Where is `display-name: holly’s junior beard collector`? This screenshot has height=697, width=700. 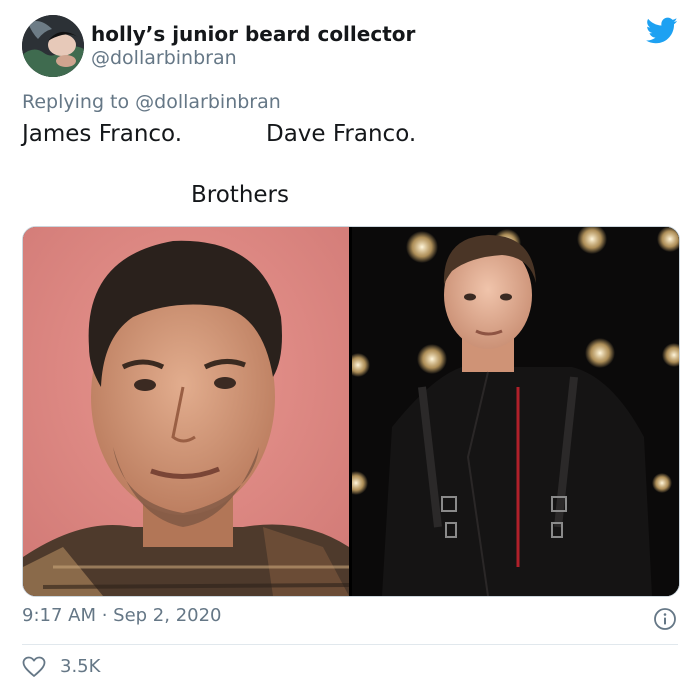 display-name: holly’s junior beard collector is located at coordinates (253, 34).